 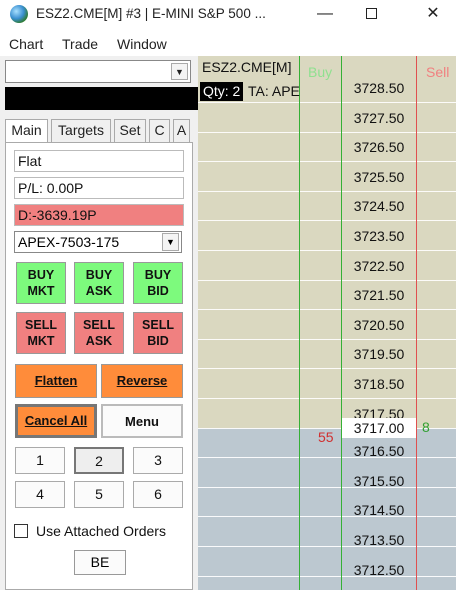 What do you see at coordinates (379, 384) in the screenshot?
I see `price-level: 3718.50` at bounding box center [379, 384].